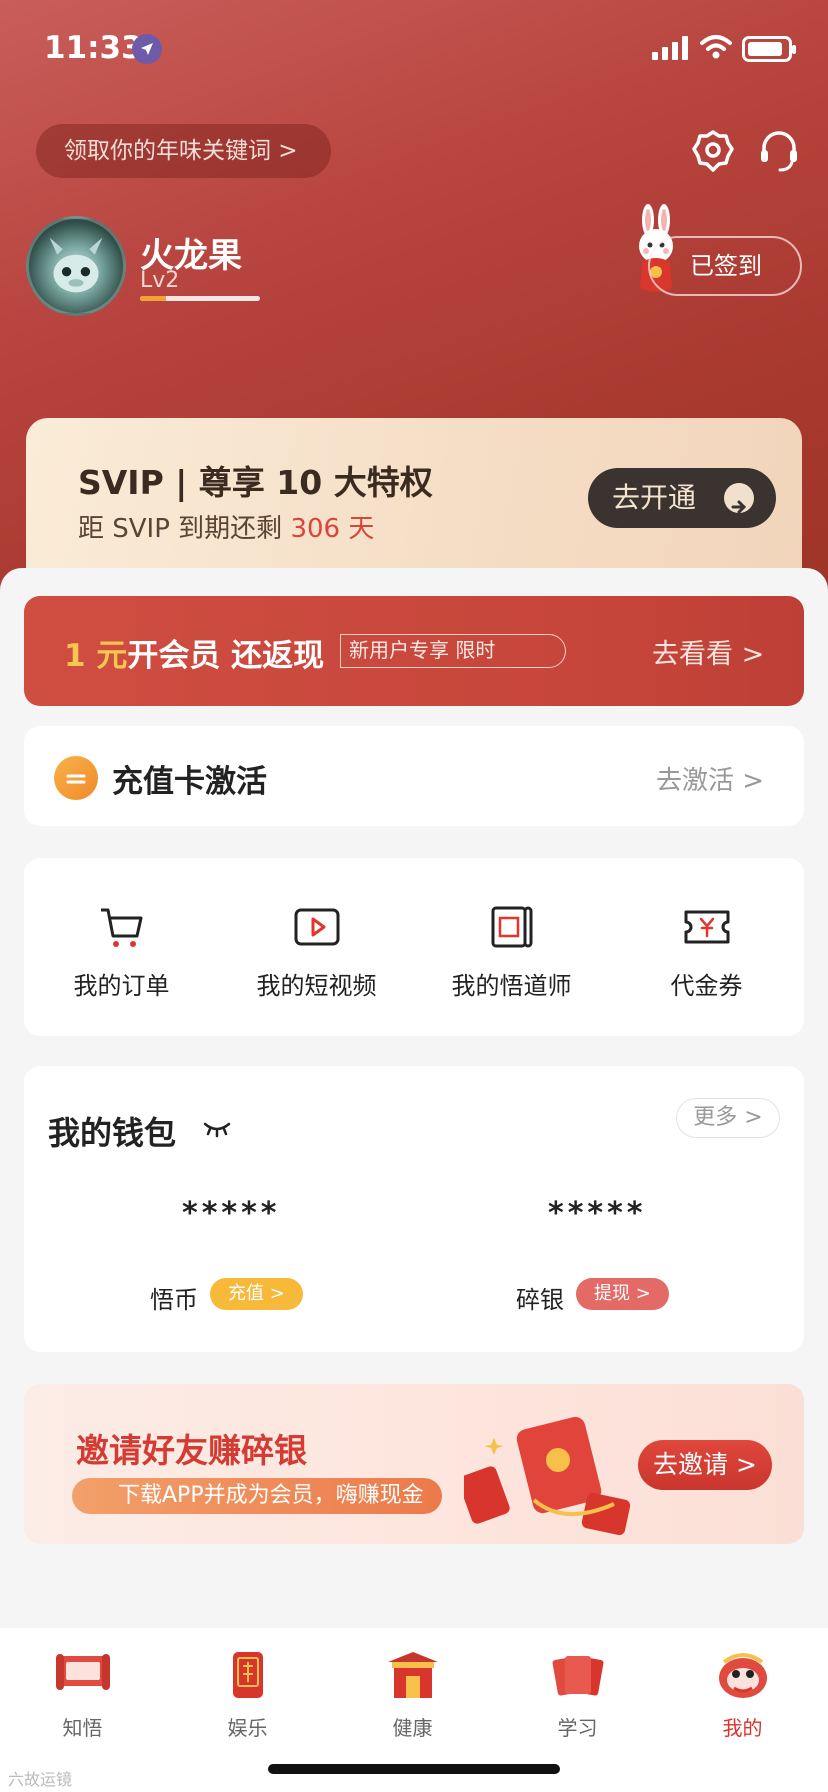 The width and height of the screenshot is (828, 1792). I want to click on watermark-text: 六故运镜, so click(40, 1779).